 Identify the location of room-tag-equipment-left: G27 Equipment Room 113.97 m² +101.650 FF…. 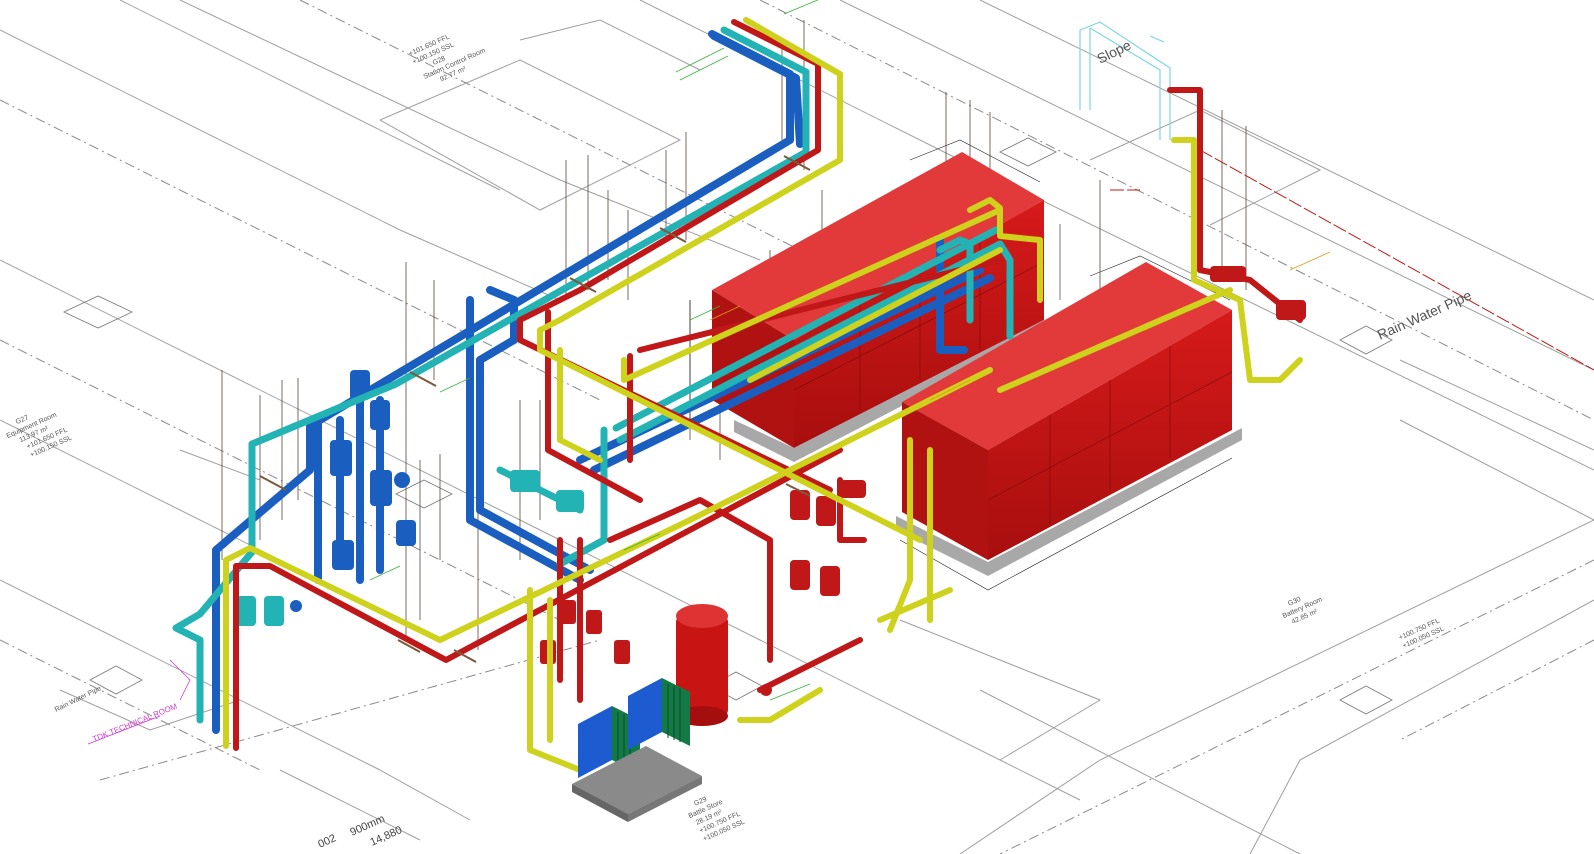
(39, 435).